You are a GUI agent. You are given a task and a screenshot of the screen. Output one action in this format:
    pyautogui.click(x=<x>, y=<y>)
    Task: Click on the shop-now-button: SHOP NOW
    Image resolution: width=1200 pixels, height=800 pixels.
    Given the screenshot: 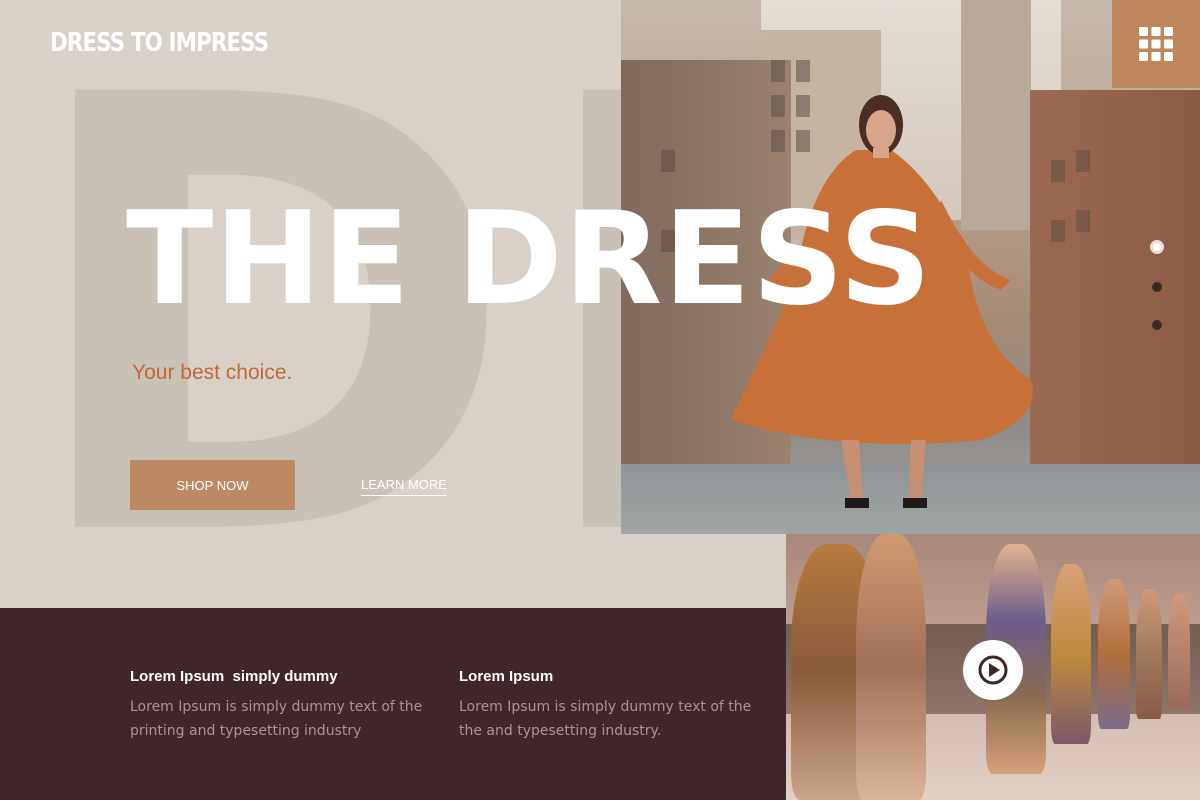 What is the action you would take?
    pyautogui.click(x=212, y=485)
    